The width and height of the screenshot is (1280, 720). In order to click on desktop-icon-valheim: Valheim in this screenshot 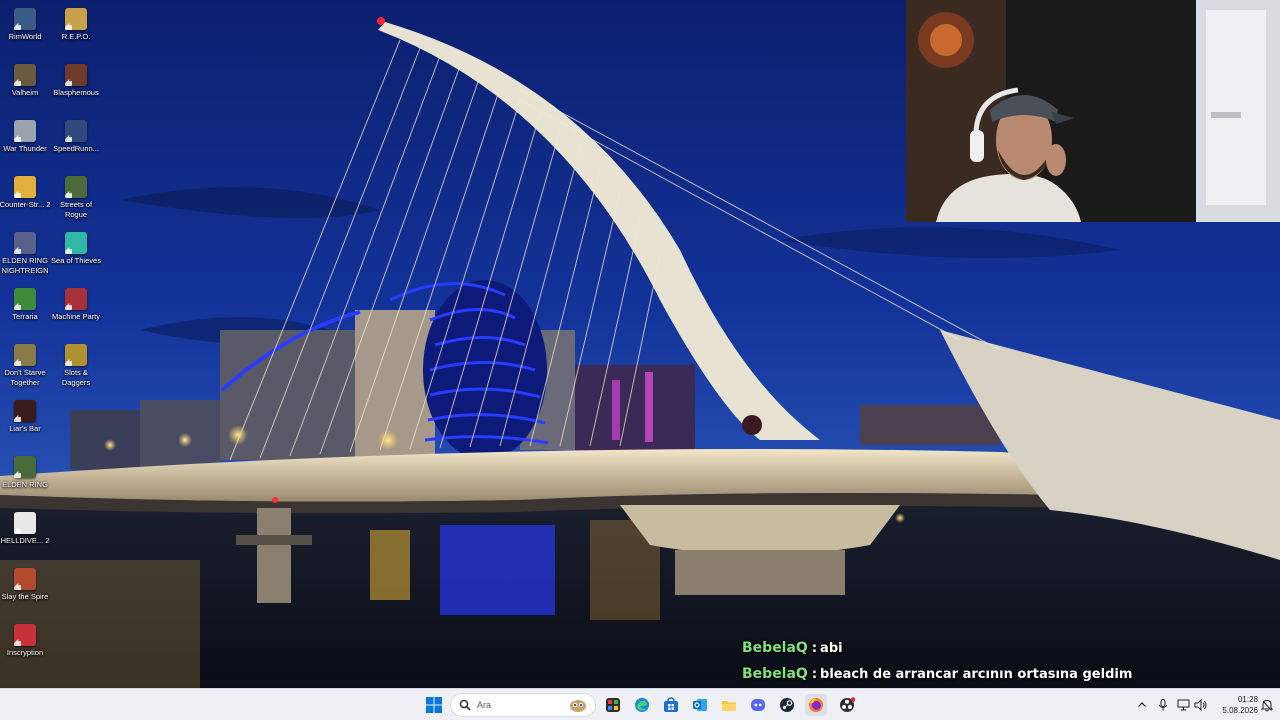, I will do `click(25, 88)`.